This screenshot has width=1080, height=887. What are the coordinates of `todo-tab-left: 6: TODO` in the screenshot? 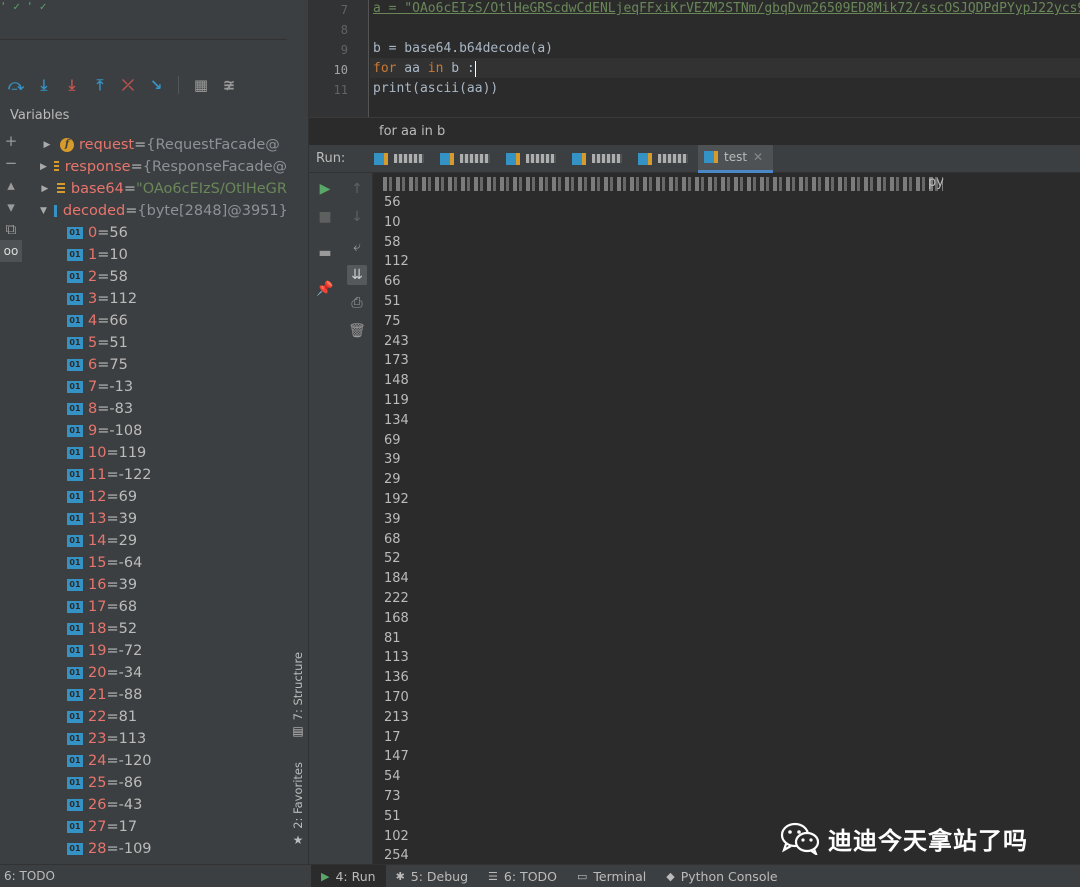 It's located at (29, 876).